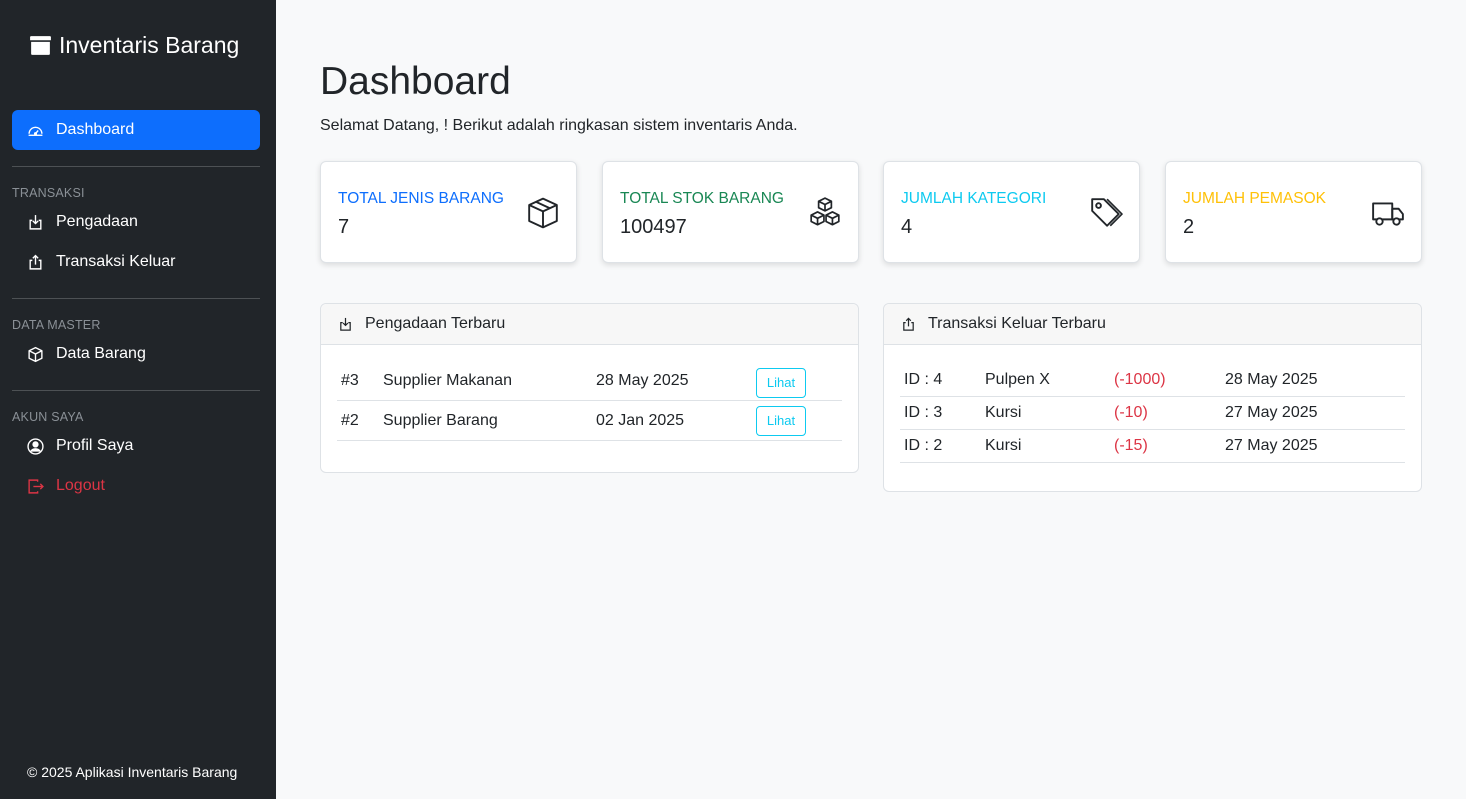 The height and width of the screenshot is (799, 1466). I want to click on brand: Inventaris Barang, so click(133, 45).